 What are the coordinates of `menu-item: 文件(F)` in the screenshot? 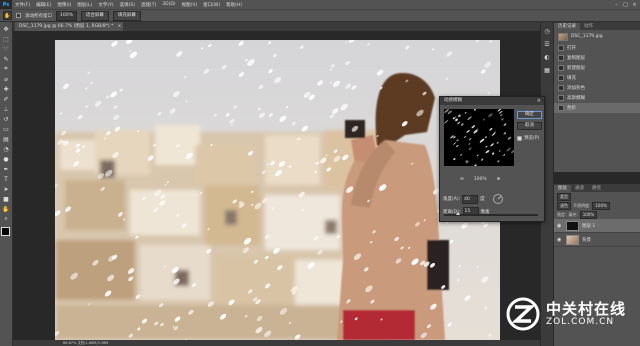 It's located at (22, 5).